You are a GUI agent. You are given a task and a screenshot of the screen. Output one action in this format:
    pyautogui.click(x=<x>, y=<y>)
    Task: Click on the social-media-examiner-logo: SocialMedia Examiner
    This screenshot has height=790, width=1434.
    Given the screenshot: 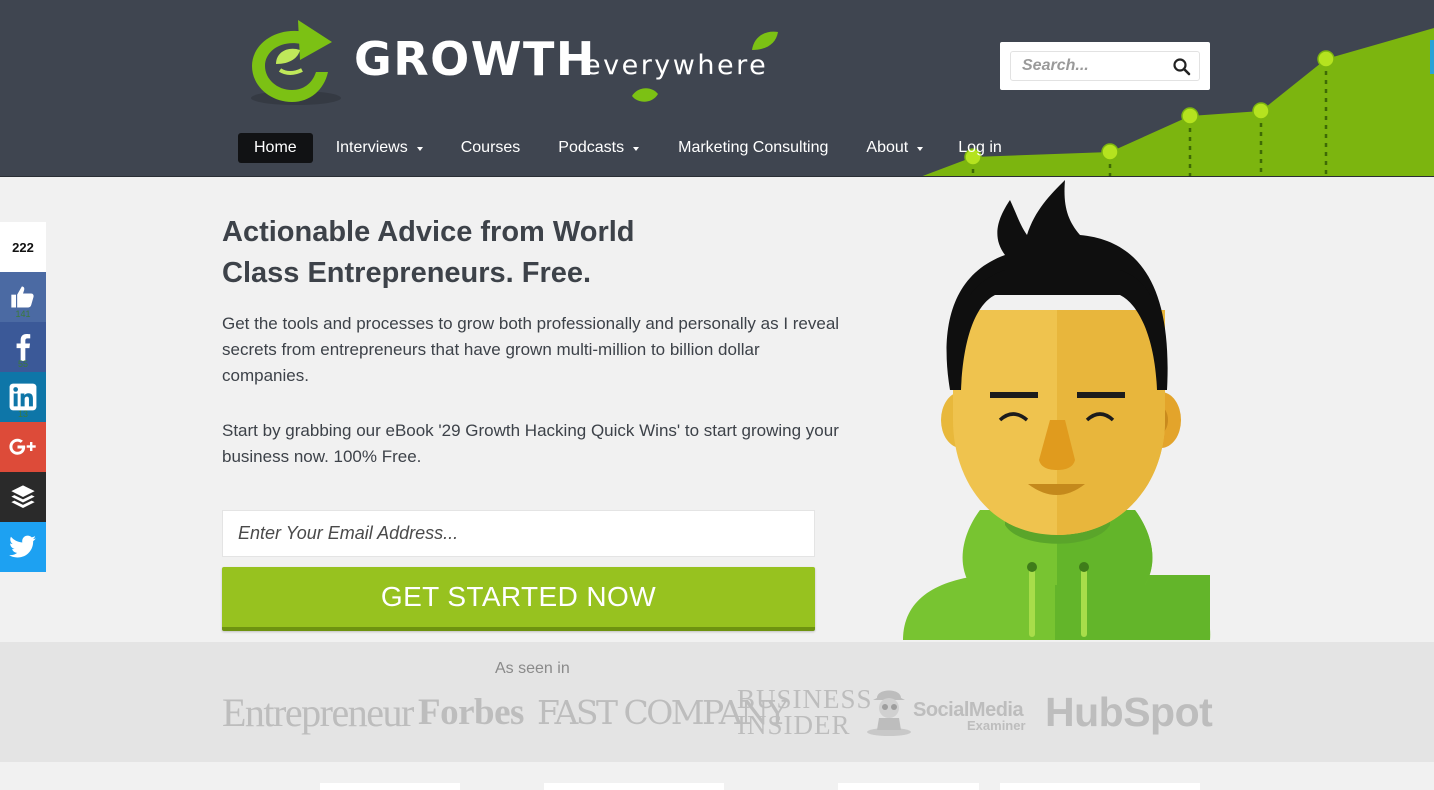 What is the action you would take?
    pyautogui.click(x=950, y=712)
    